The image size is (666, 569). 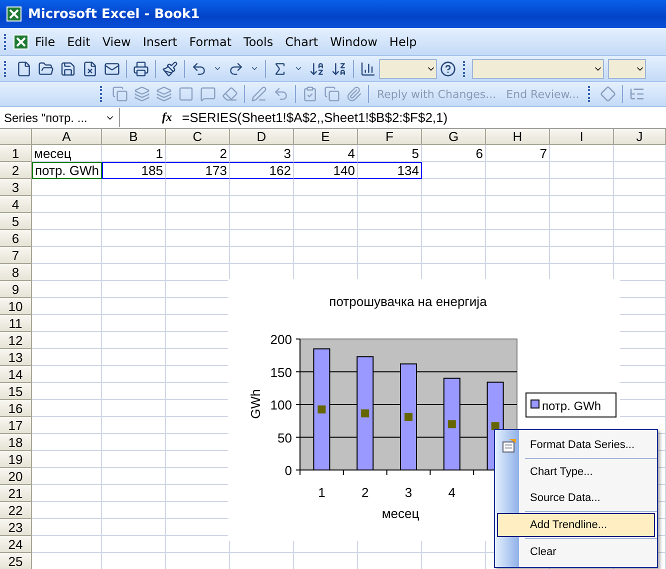 I want to click on row-header: 25, so click(x=16, y=561).